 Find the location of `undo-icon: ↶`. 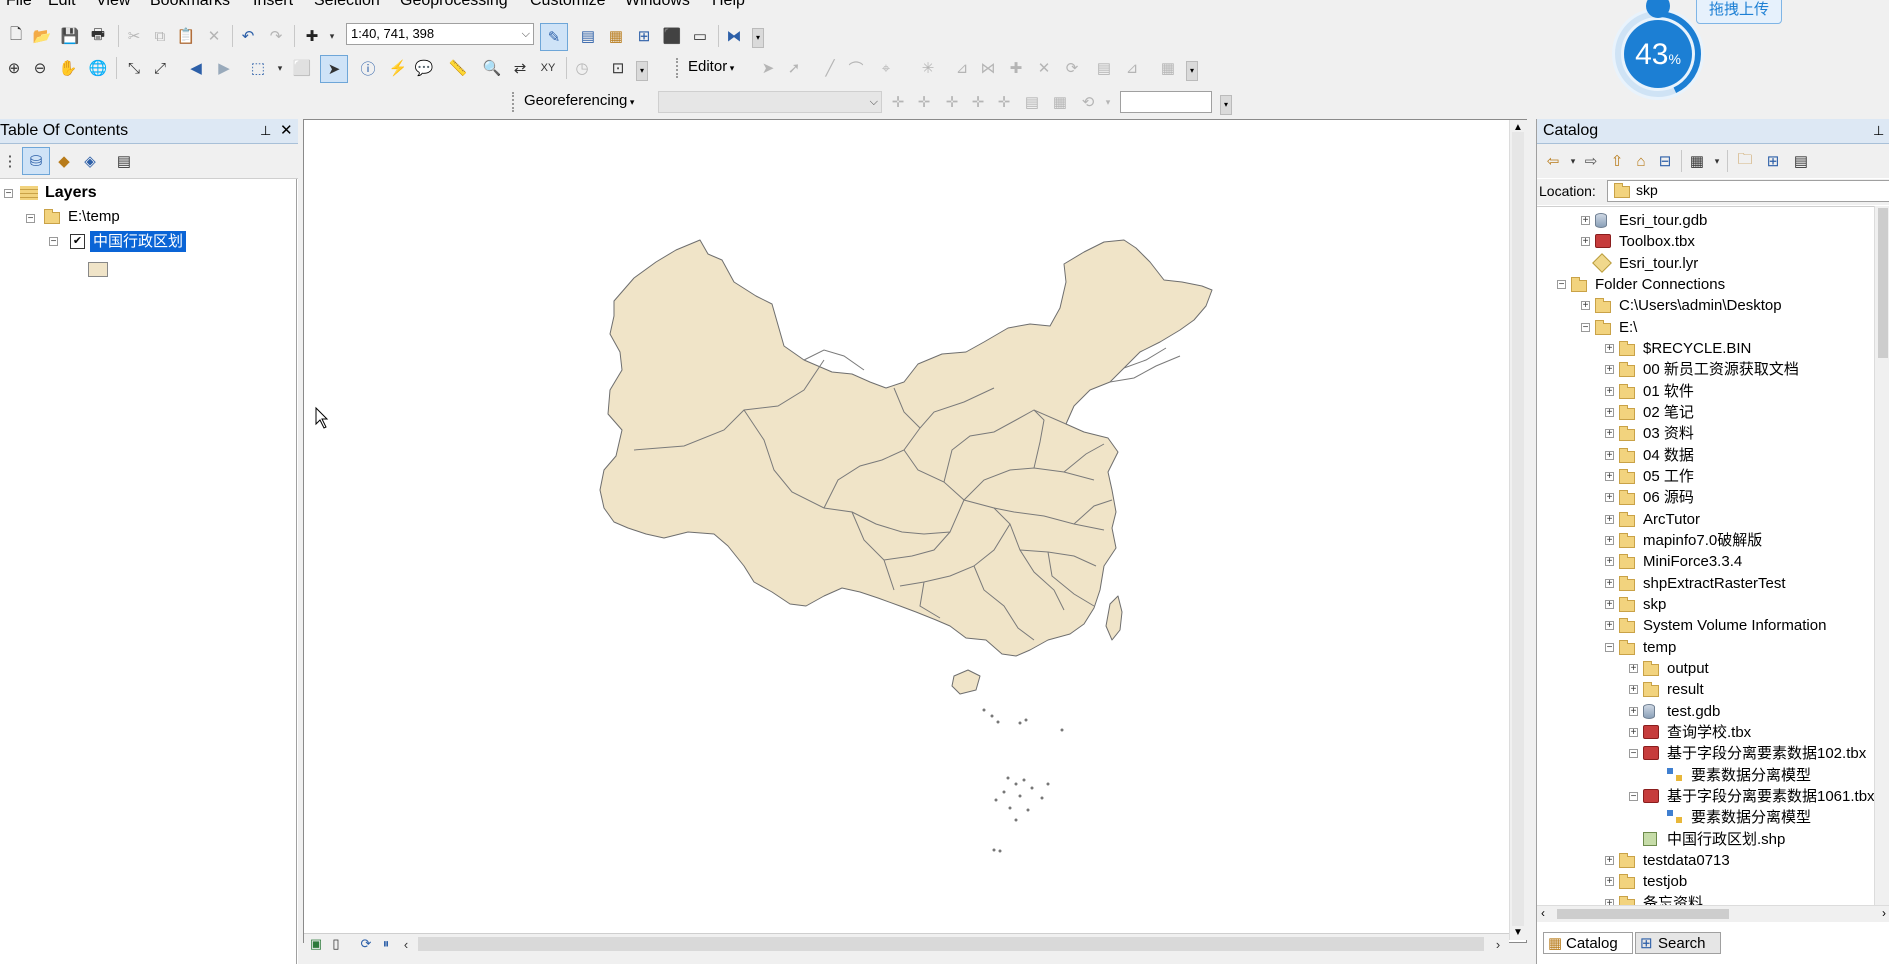

undo-icon: ↶ is located at coordinates (248, 36).